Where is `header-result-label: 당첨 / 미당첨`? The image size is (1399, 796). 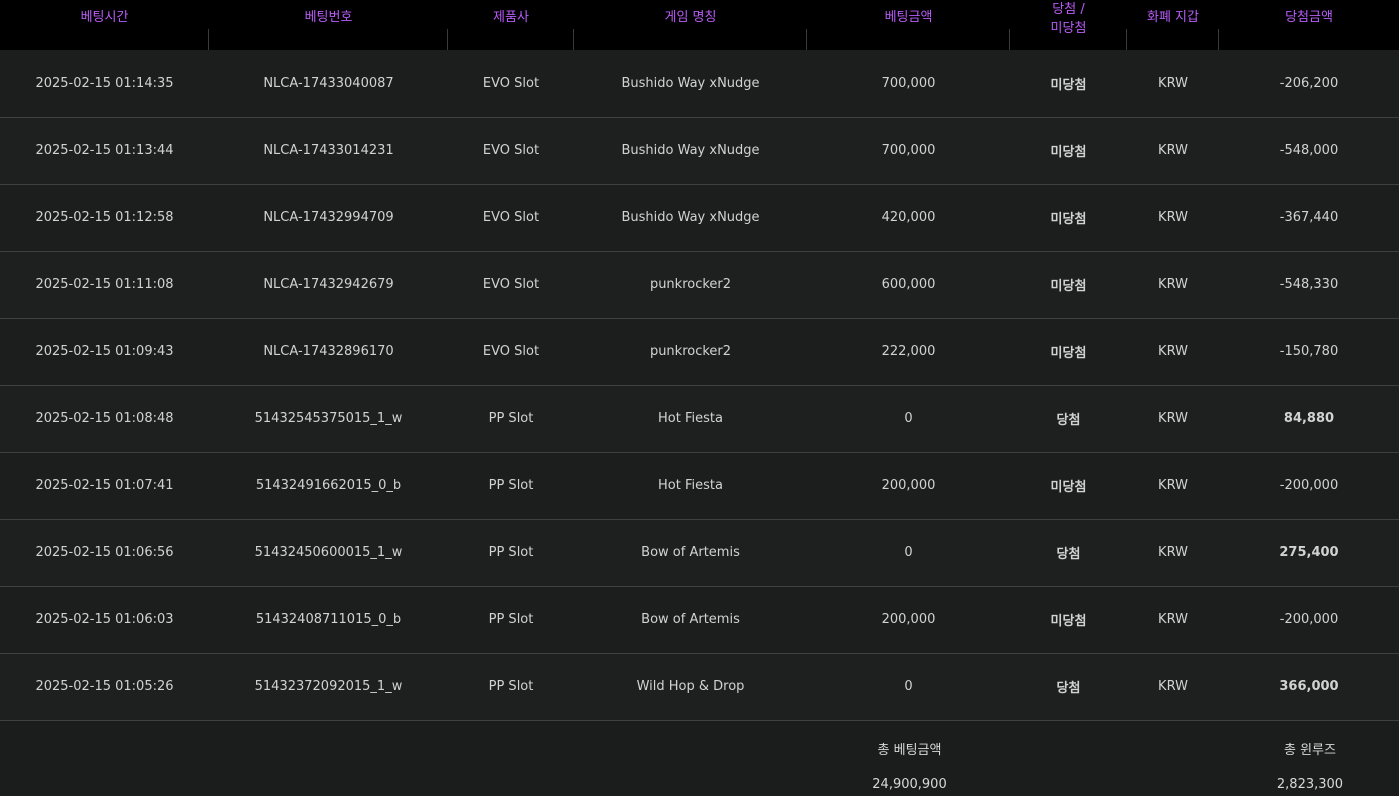
header-result-label: 당첨 / 미당첨 is located at coordinates (1068, 19).